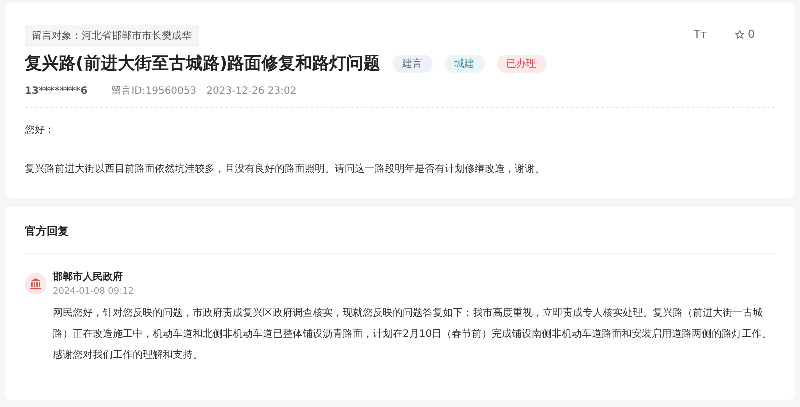 The width and height of the screenshot is (800, 407). Describe the element at coordinates (521, 63) in the screenshot. I see `tag: 已办理` at that location.